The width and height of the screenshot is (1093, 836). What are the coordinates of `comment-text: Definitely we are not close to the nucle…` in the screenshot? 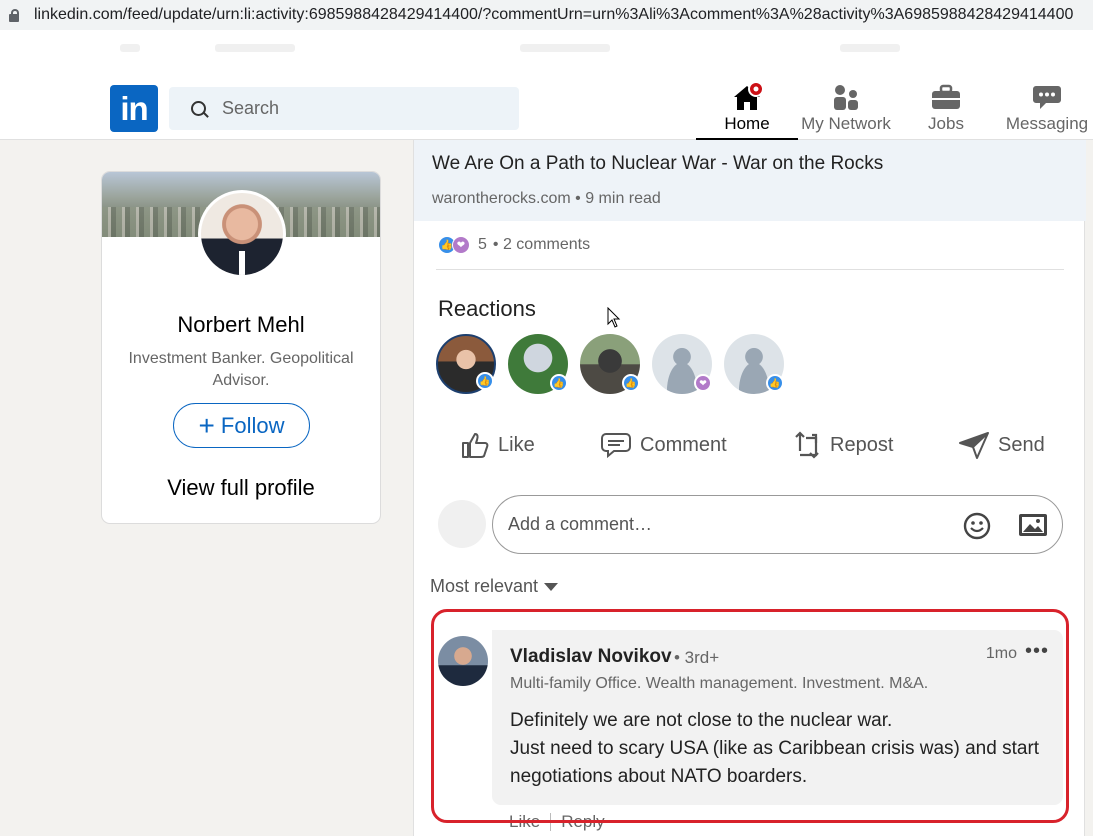 It's located at (780, 749).